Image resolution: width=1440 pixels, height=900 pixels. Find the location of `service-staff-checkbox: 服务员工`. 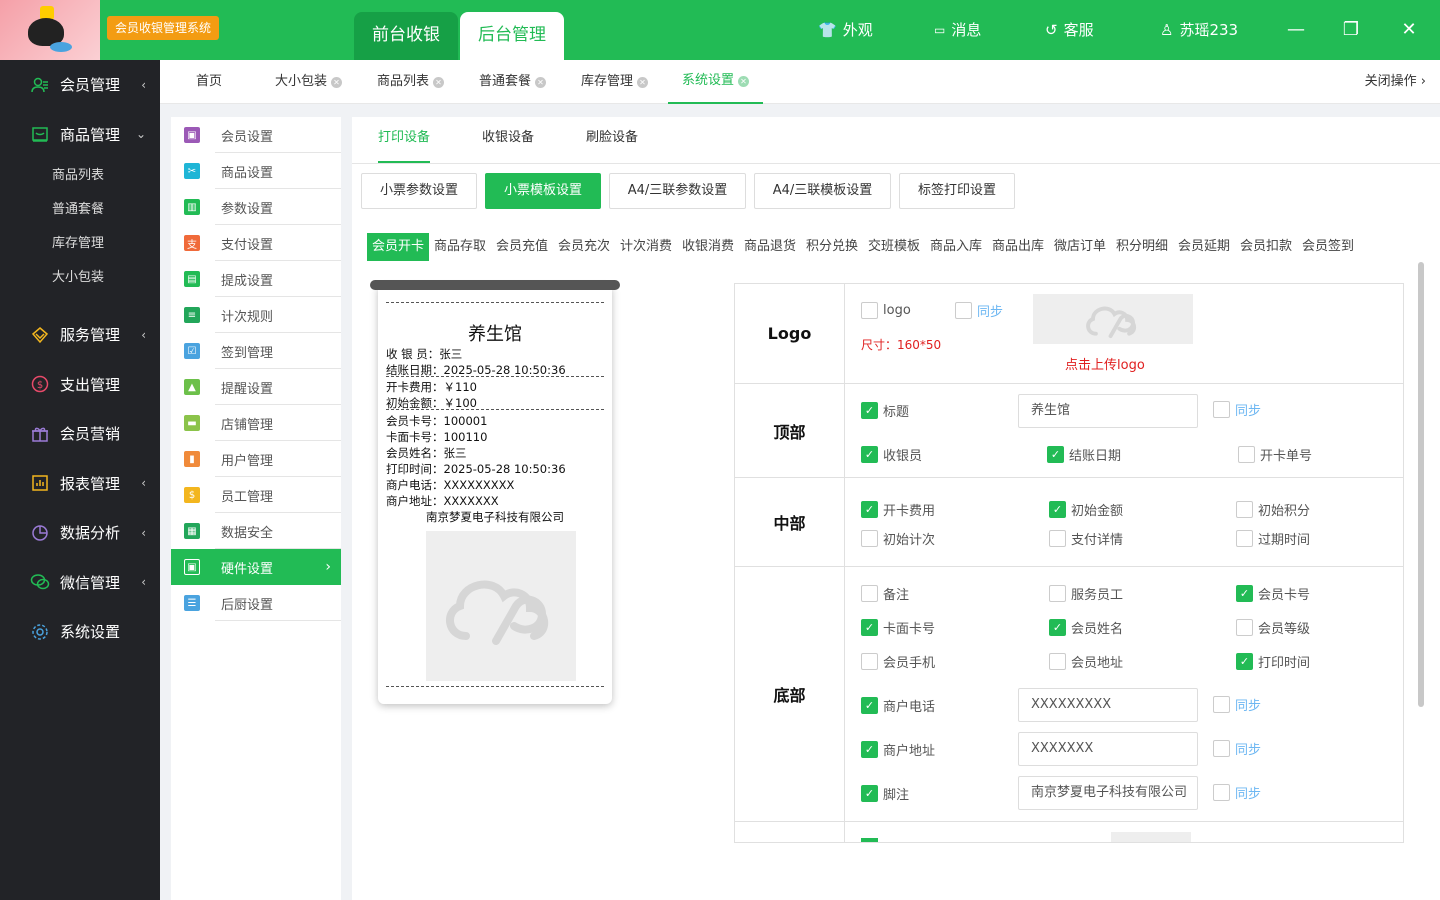

service-staff-checkbox: 服务员工 is located at coordinates (1086, 593).